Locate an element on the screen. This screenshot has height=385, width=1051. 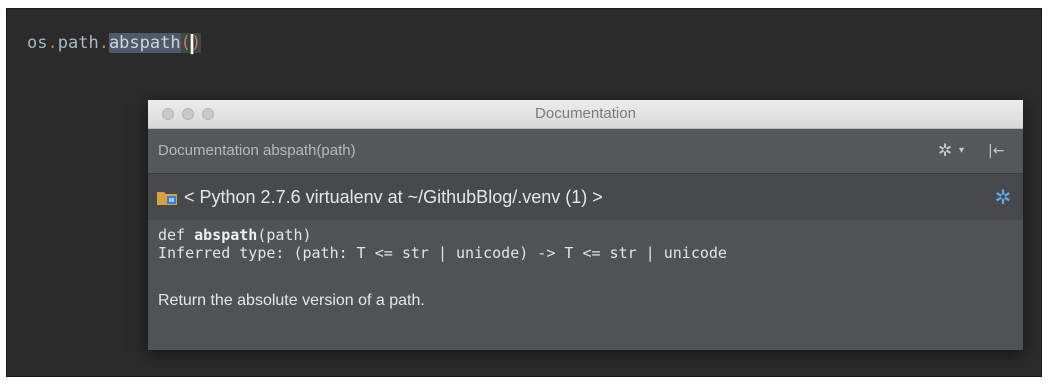
code-line: os.path.abspath() is located at coordinates (114, 43).